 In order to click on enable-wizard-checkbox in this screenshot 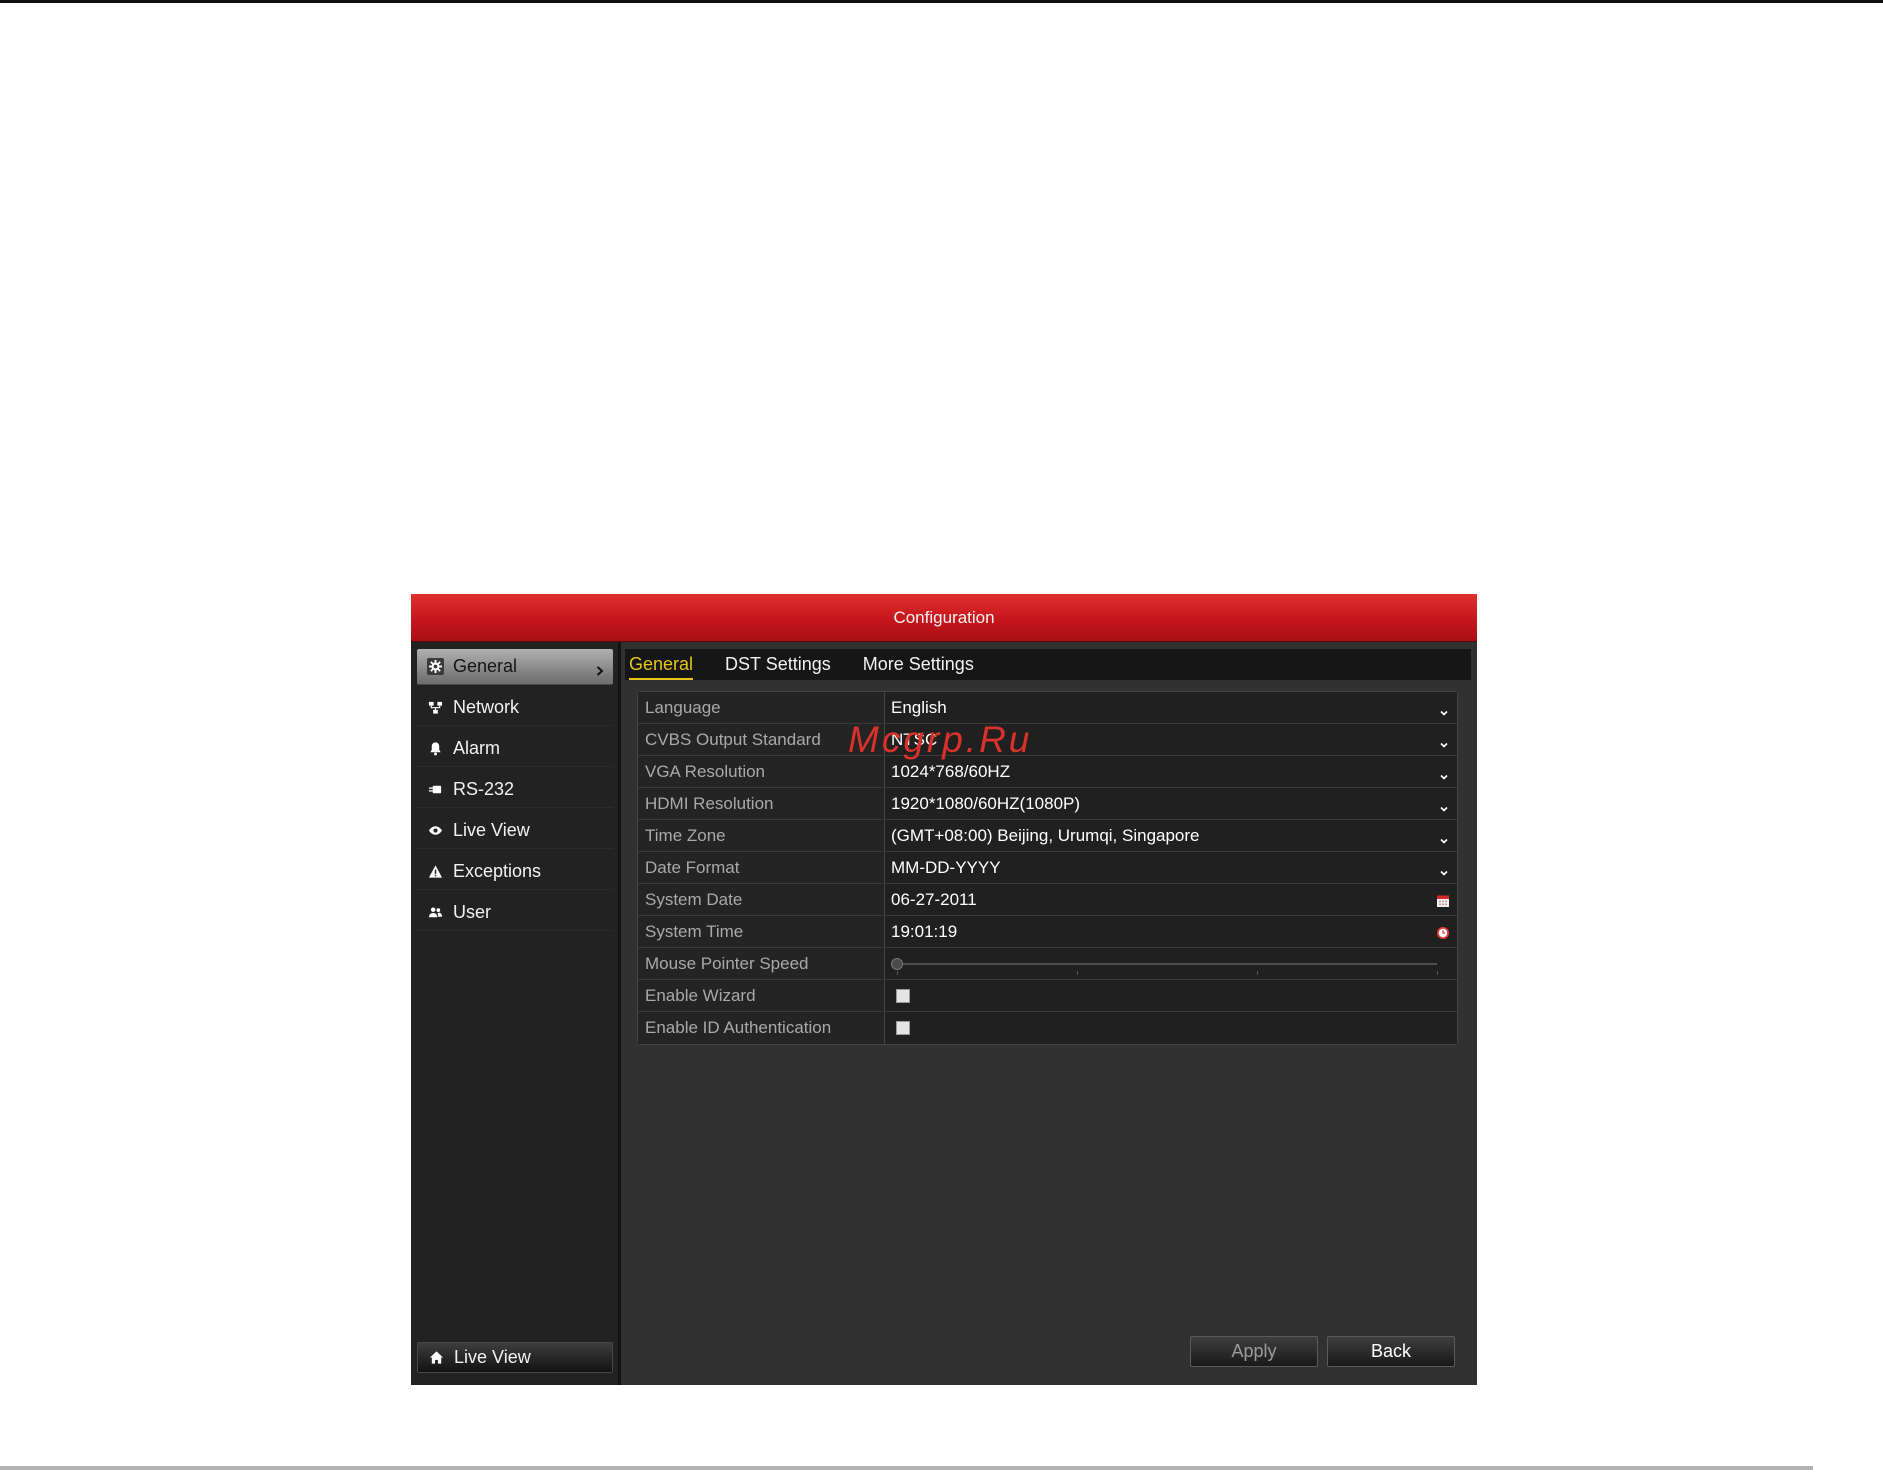, I will do `click(903, 995)`.